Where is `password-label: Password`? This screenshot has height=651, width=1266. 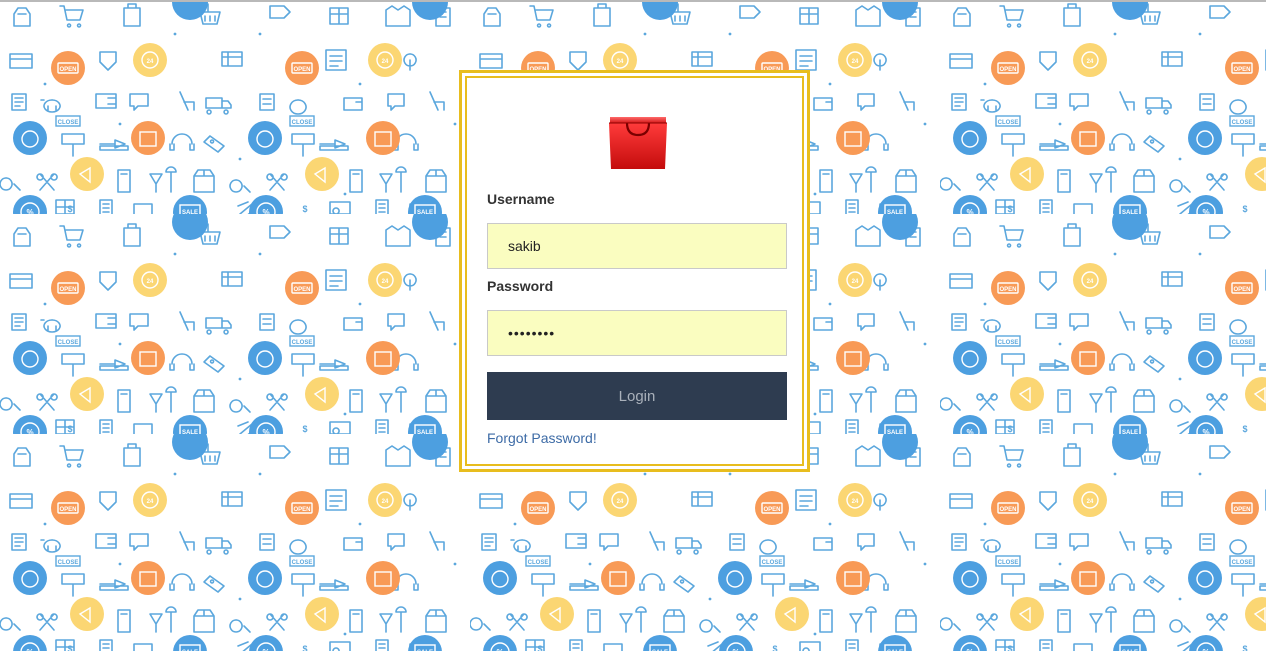
password-label: Password is located at coordinates (520, 286).